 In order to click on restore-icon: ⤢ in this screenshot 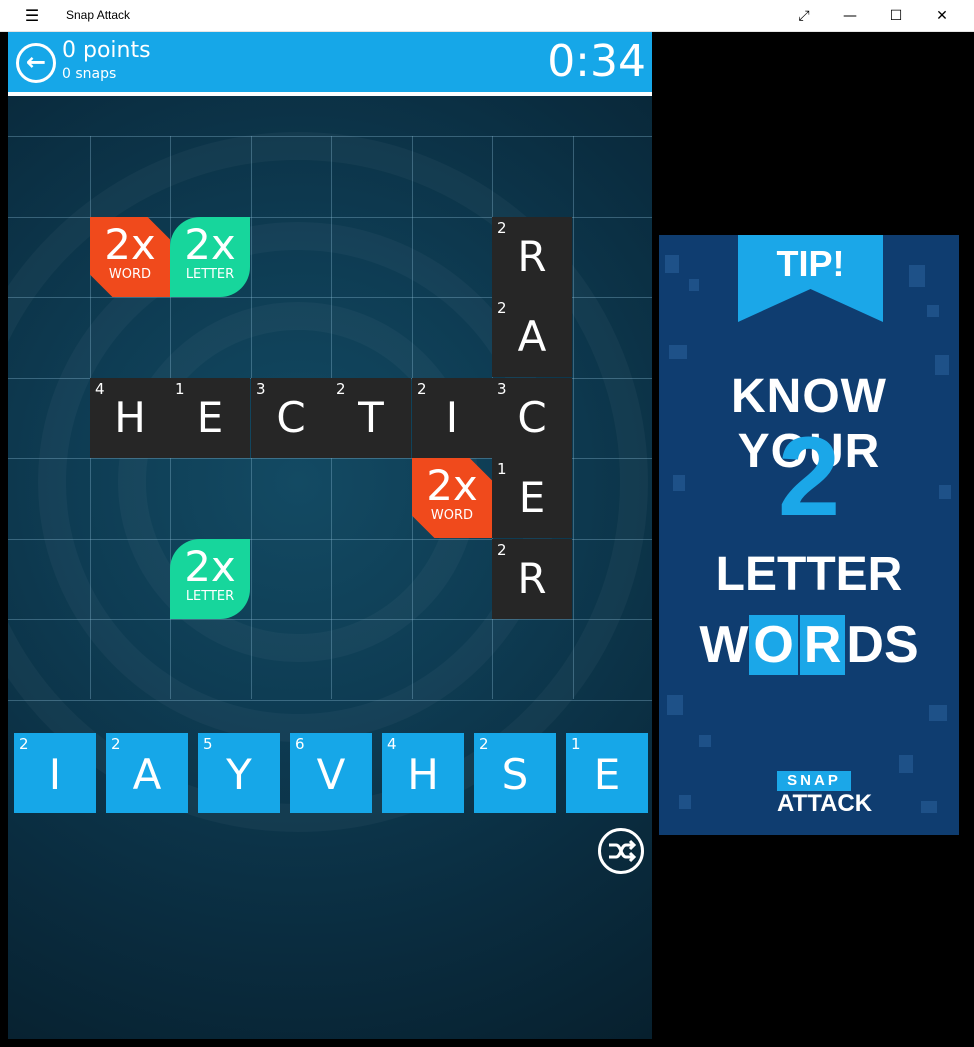, I will do `click(804, 16)`.